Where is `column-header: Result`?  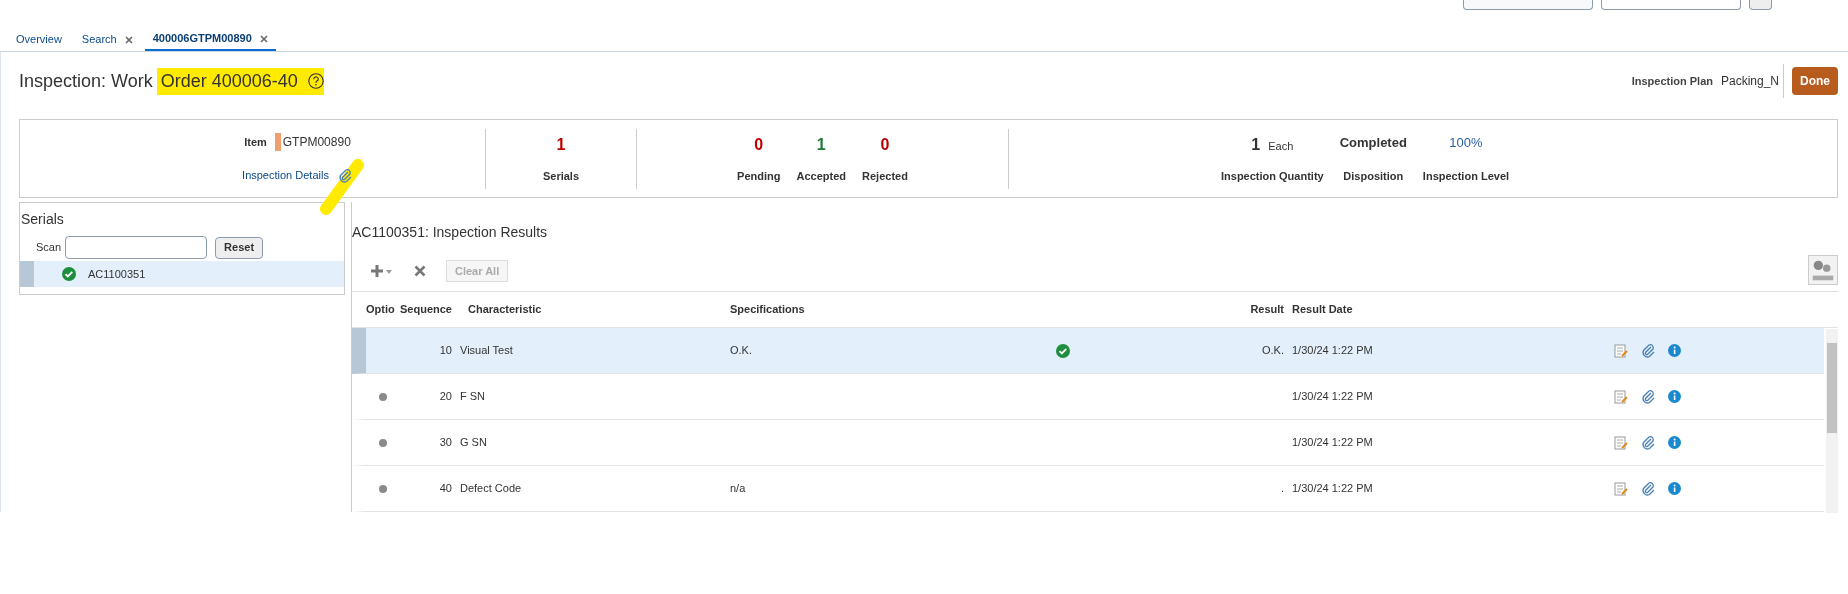 column-header: Result is located at coordinates (1266, 310).